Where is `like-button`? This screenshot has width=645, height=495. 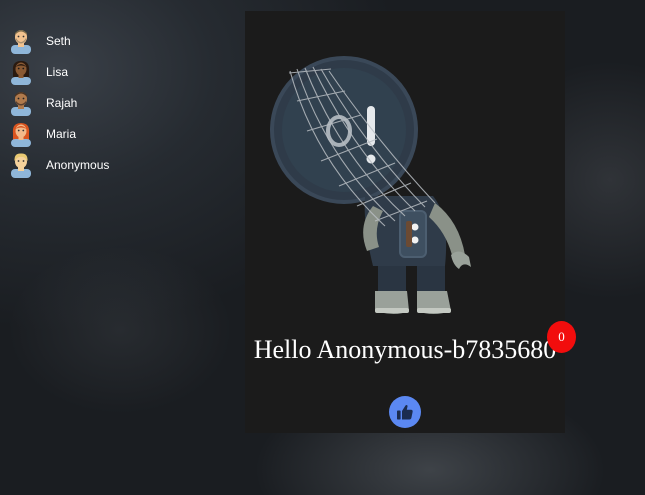 like-button is located at coordinates (405, 412).